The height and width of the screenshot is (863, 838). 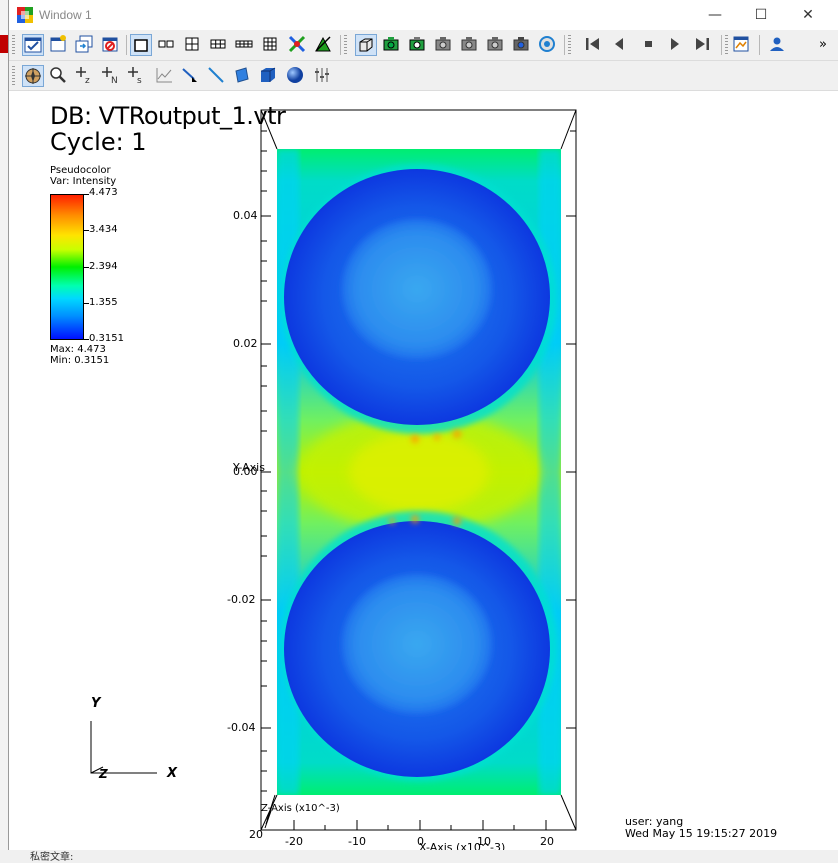 What do you see at coordinates (294, 841) in the screenshot?
I see `x-tick-label: -20` at bounding box center [294, 841].